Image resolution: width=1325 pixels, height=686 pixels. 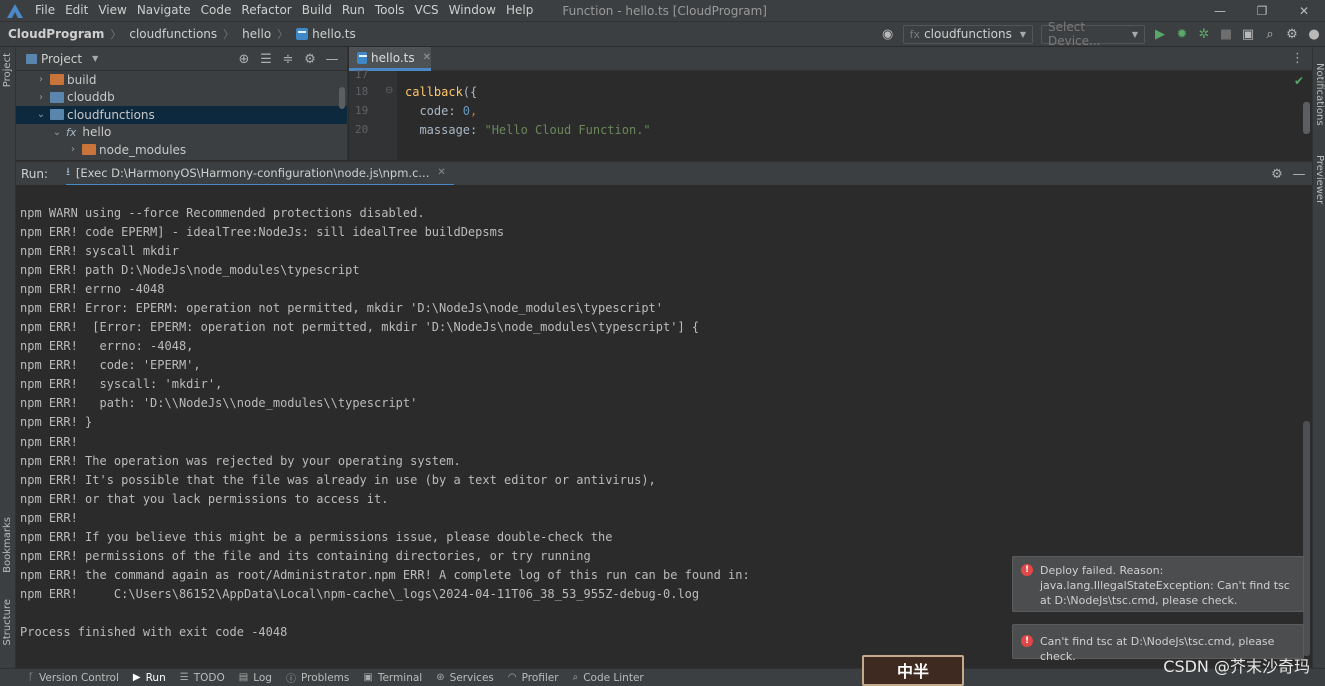 What do you see at coordinates (441, 92) in the screenshot?
I see `code-line-18: callback({` at bounding box center [441, 92].